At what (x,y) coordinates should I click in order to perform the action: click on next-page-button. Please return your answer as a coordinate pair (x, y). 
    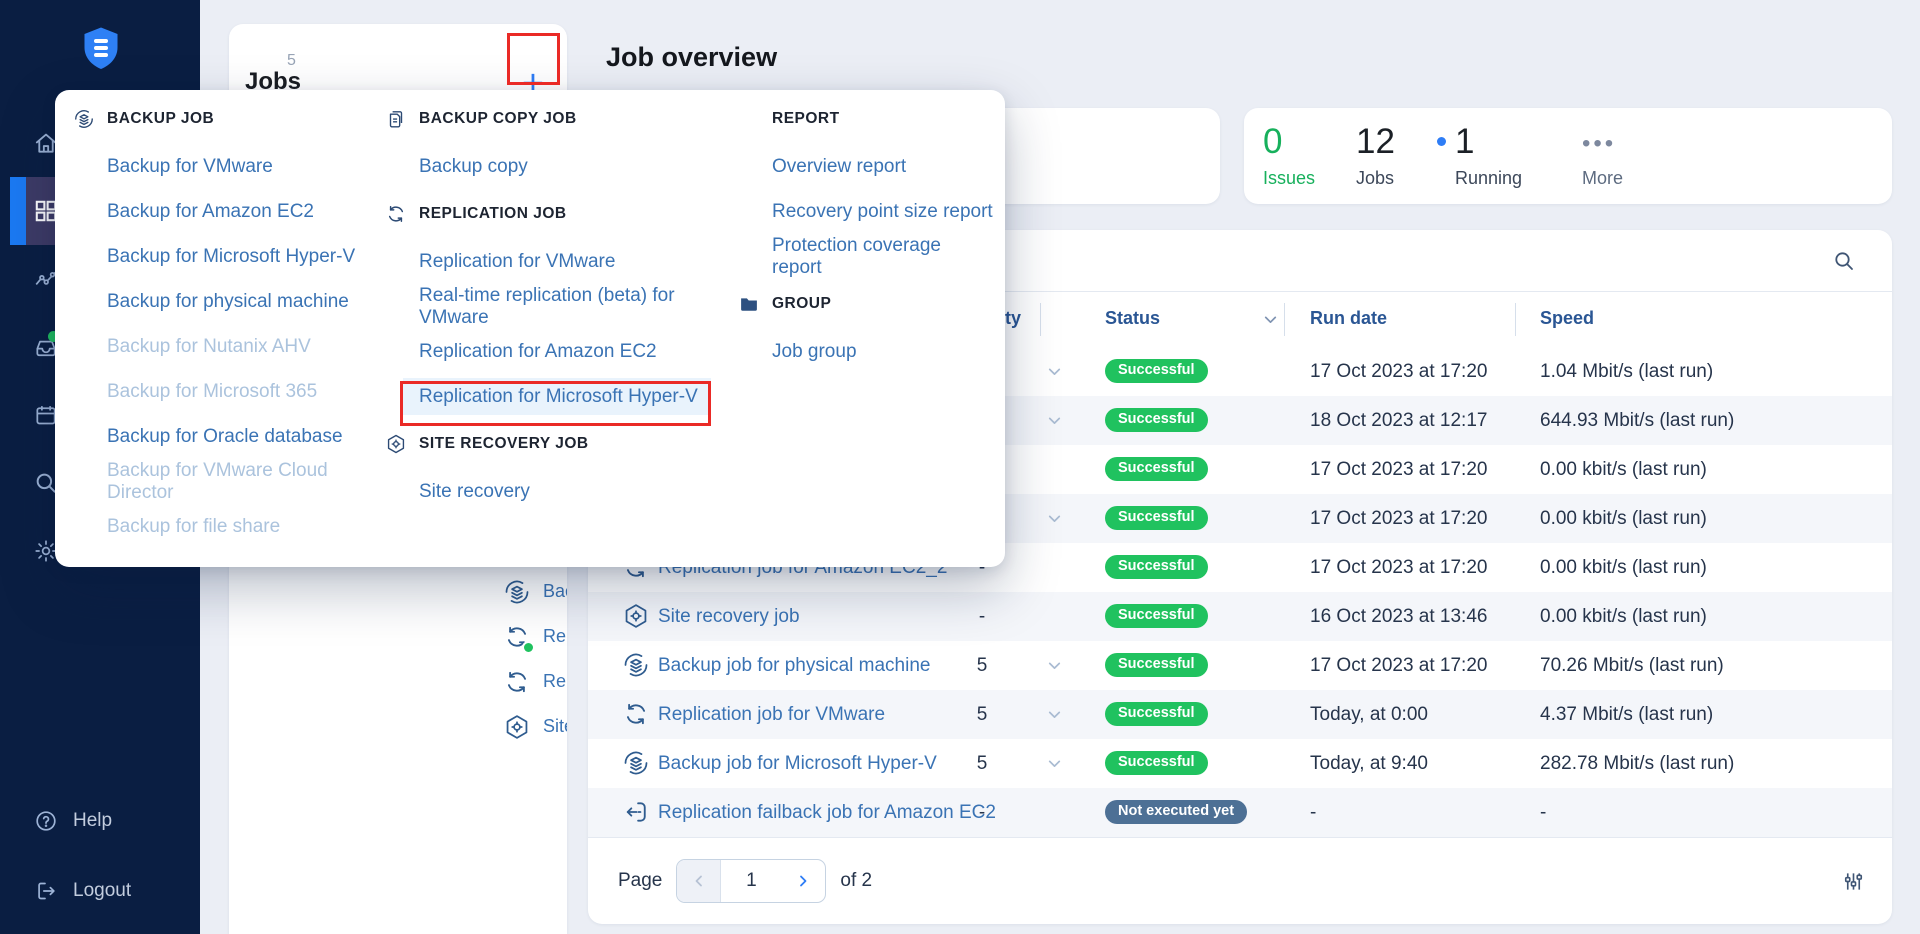
    Looking at the image, I should click on (803, 881).